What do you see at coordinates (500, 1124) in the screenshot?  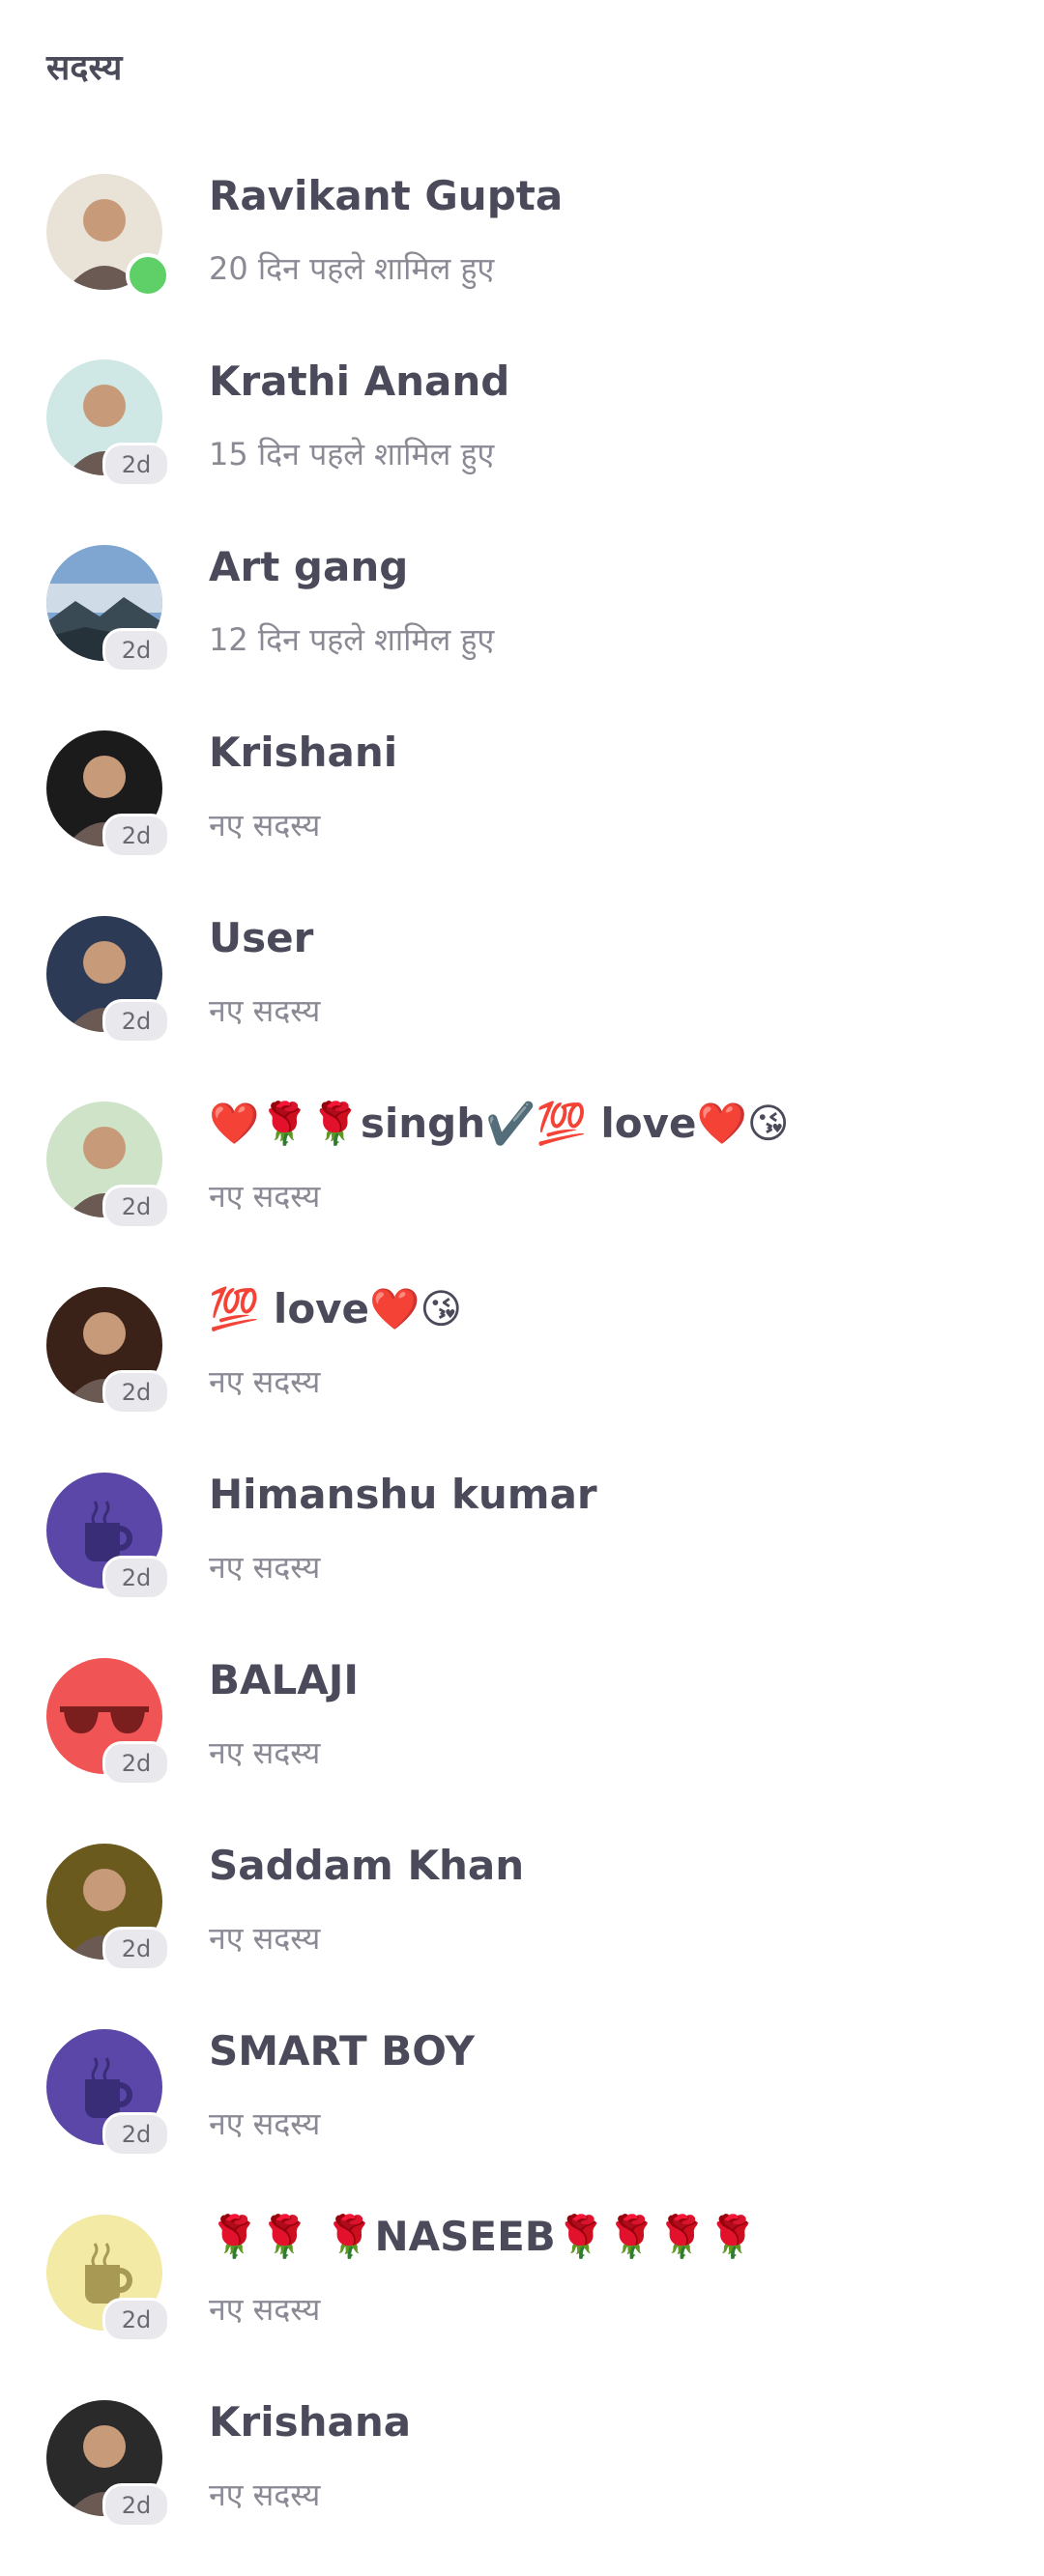 I see `member-name: ❤️🌹🌹singh✔️💯 love❤️😘` at bounding box center [500, 1124].